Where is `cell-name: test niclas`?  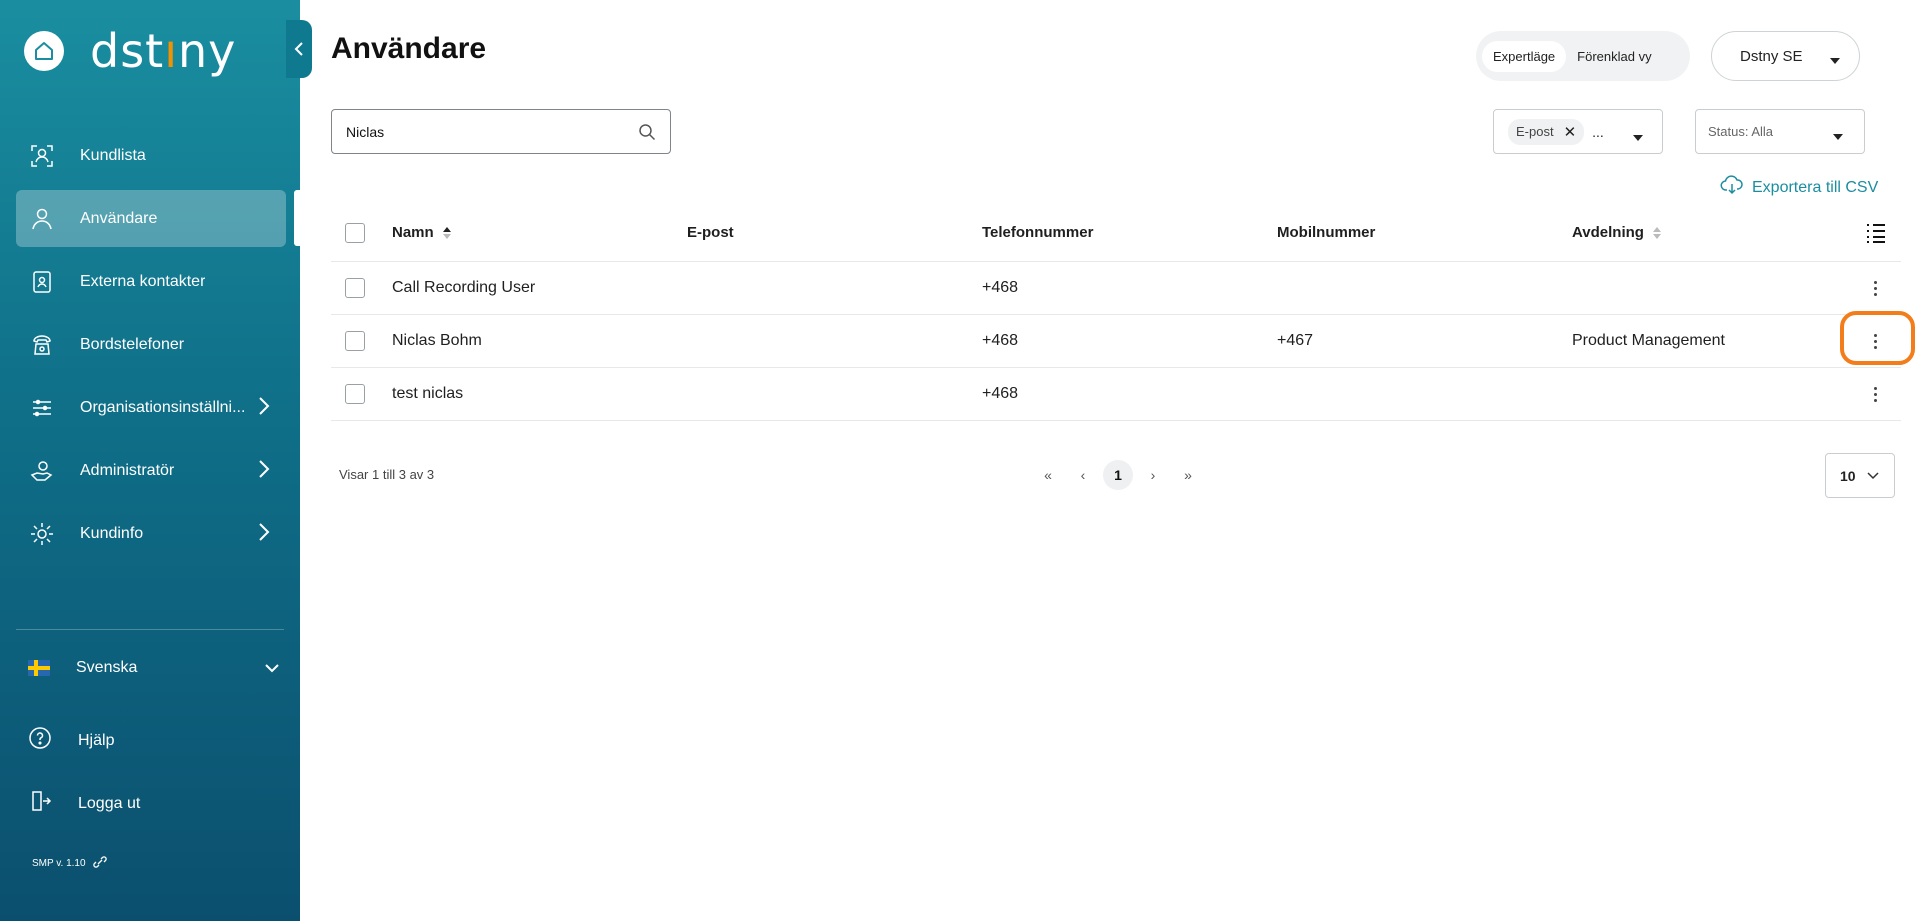
cell-name: test niclas is located at coordinates (428, 393).